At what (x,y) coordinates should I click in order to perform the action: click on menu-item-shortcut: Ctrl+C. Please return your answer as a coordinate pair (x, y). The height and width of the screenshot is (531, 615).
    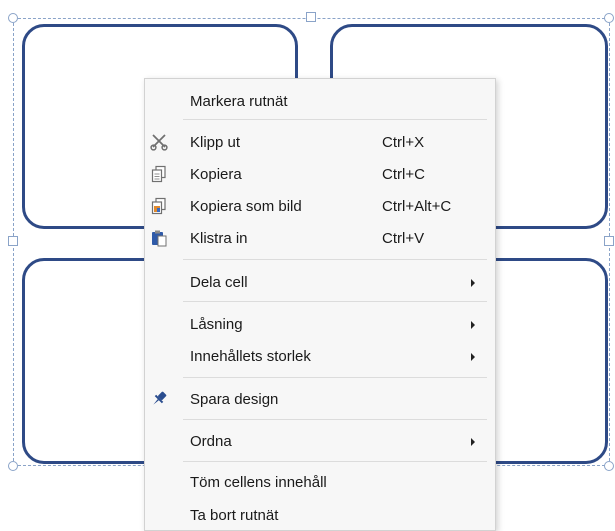
    Looking at the image, I should click on (403, 174).